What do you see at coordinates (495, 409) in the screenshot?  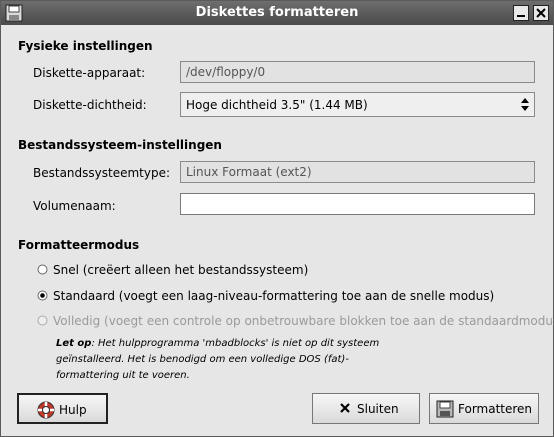 I see `format-label: Formatteren` at bounding box center [495, 409].